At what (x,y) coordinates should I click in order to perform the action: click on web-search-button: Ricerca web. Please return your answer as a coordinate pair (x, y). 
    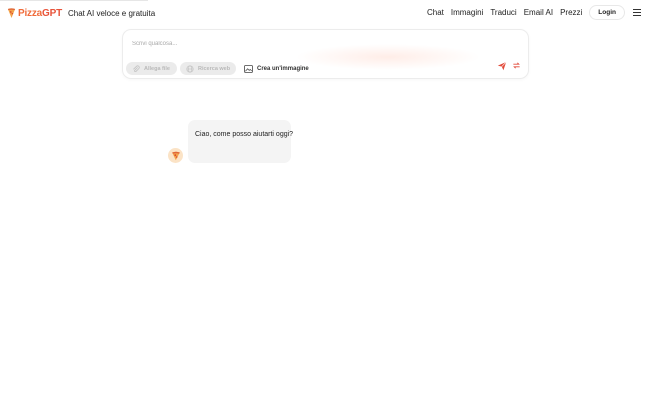
    Looking at the image, I should click on (208, 68).